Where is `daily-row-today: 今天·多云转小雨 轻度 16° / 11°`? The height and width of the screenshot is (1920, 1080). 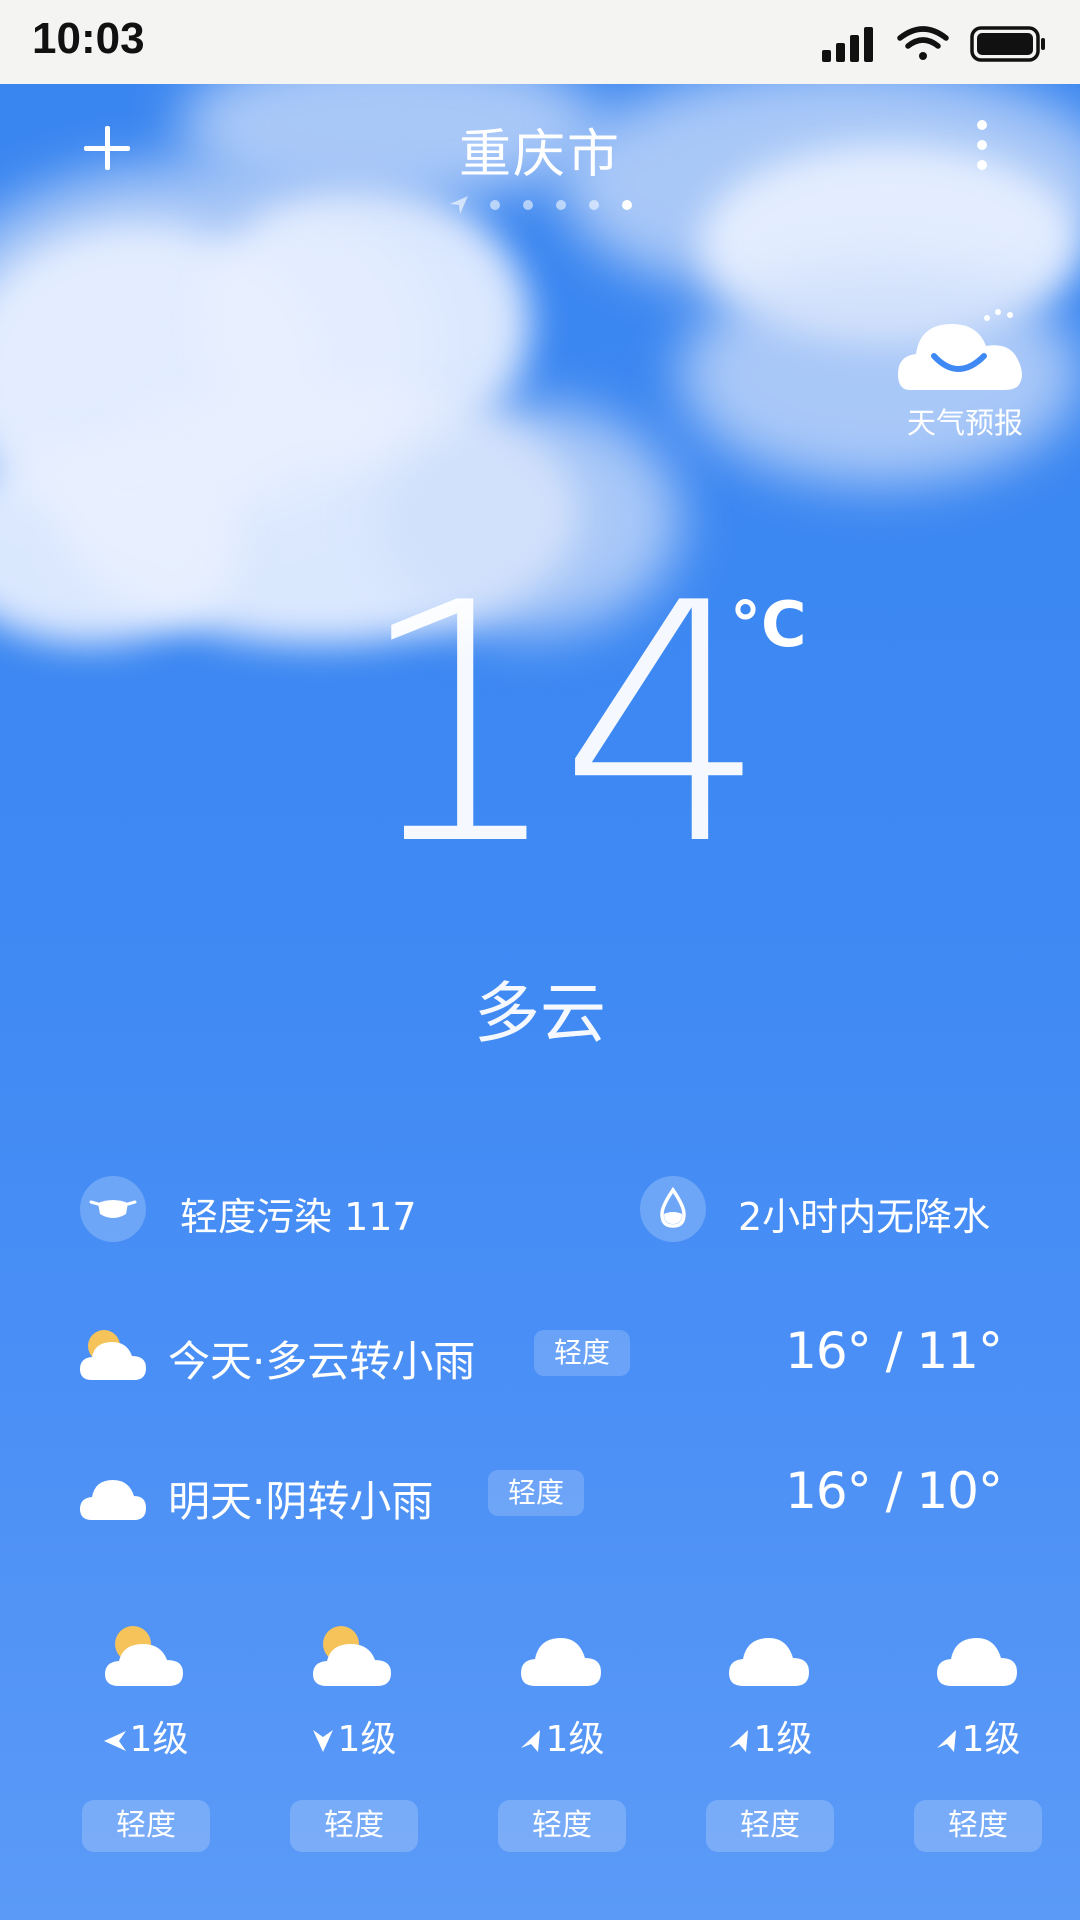
daily-row-today: 今天·多云转小雨 轻度 16° / 11° is located at coordinates (543, 1357).